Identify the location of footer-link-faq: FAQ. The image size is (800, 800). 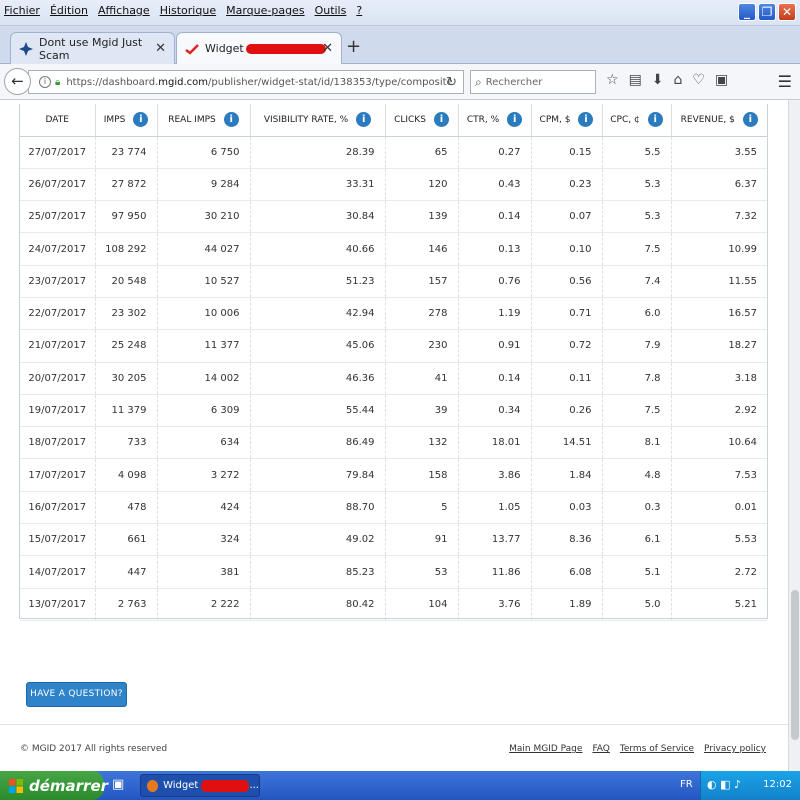
(600, 749).